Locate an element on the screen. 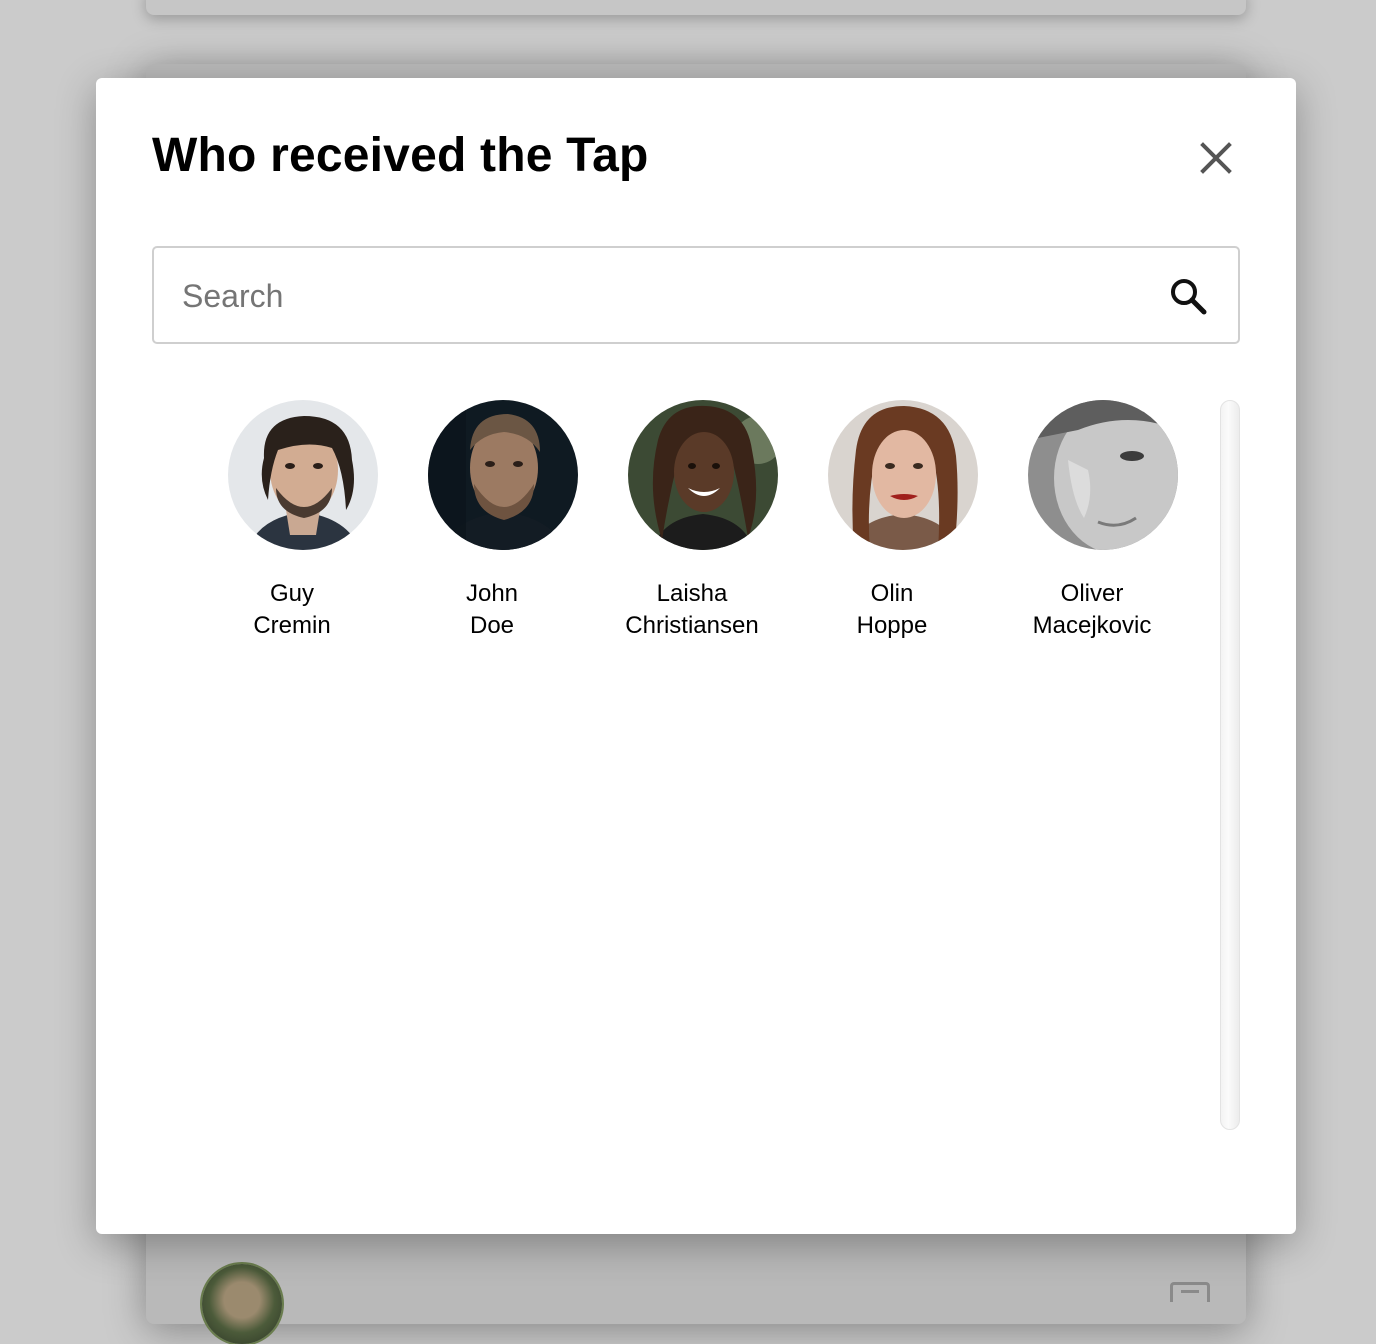 The width and height of the screenshot is (1376, 1344). person-item: John Doe is located at coordinates (492, 521).